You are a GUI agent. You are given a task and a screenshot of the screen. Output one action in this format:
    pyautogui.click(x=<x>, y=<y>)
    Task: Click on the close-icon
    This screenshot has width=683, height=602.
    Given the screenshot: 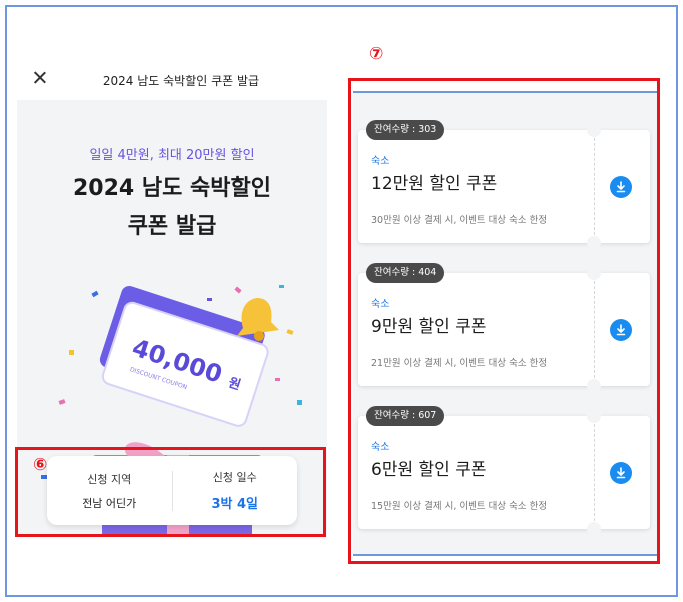 What is the action you would take?
    pyautogui.click(x=40, y=78)
    